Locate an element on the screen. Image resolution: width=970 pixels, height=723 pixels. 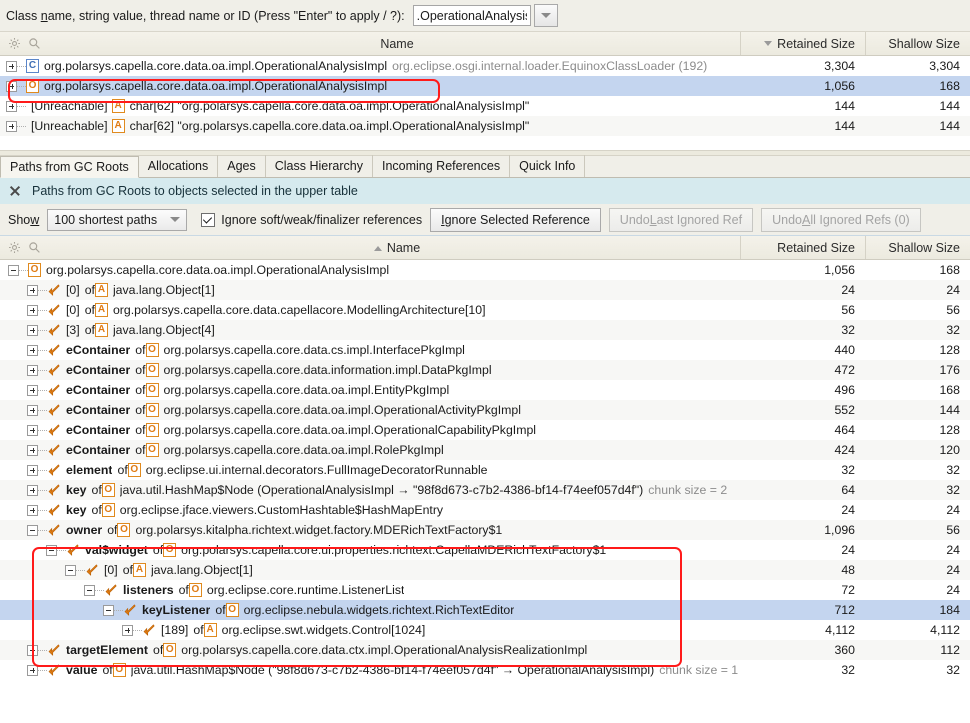
retained-size-cell: 552 is located at coordinates (844, 410).